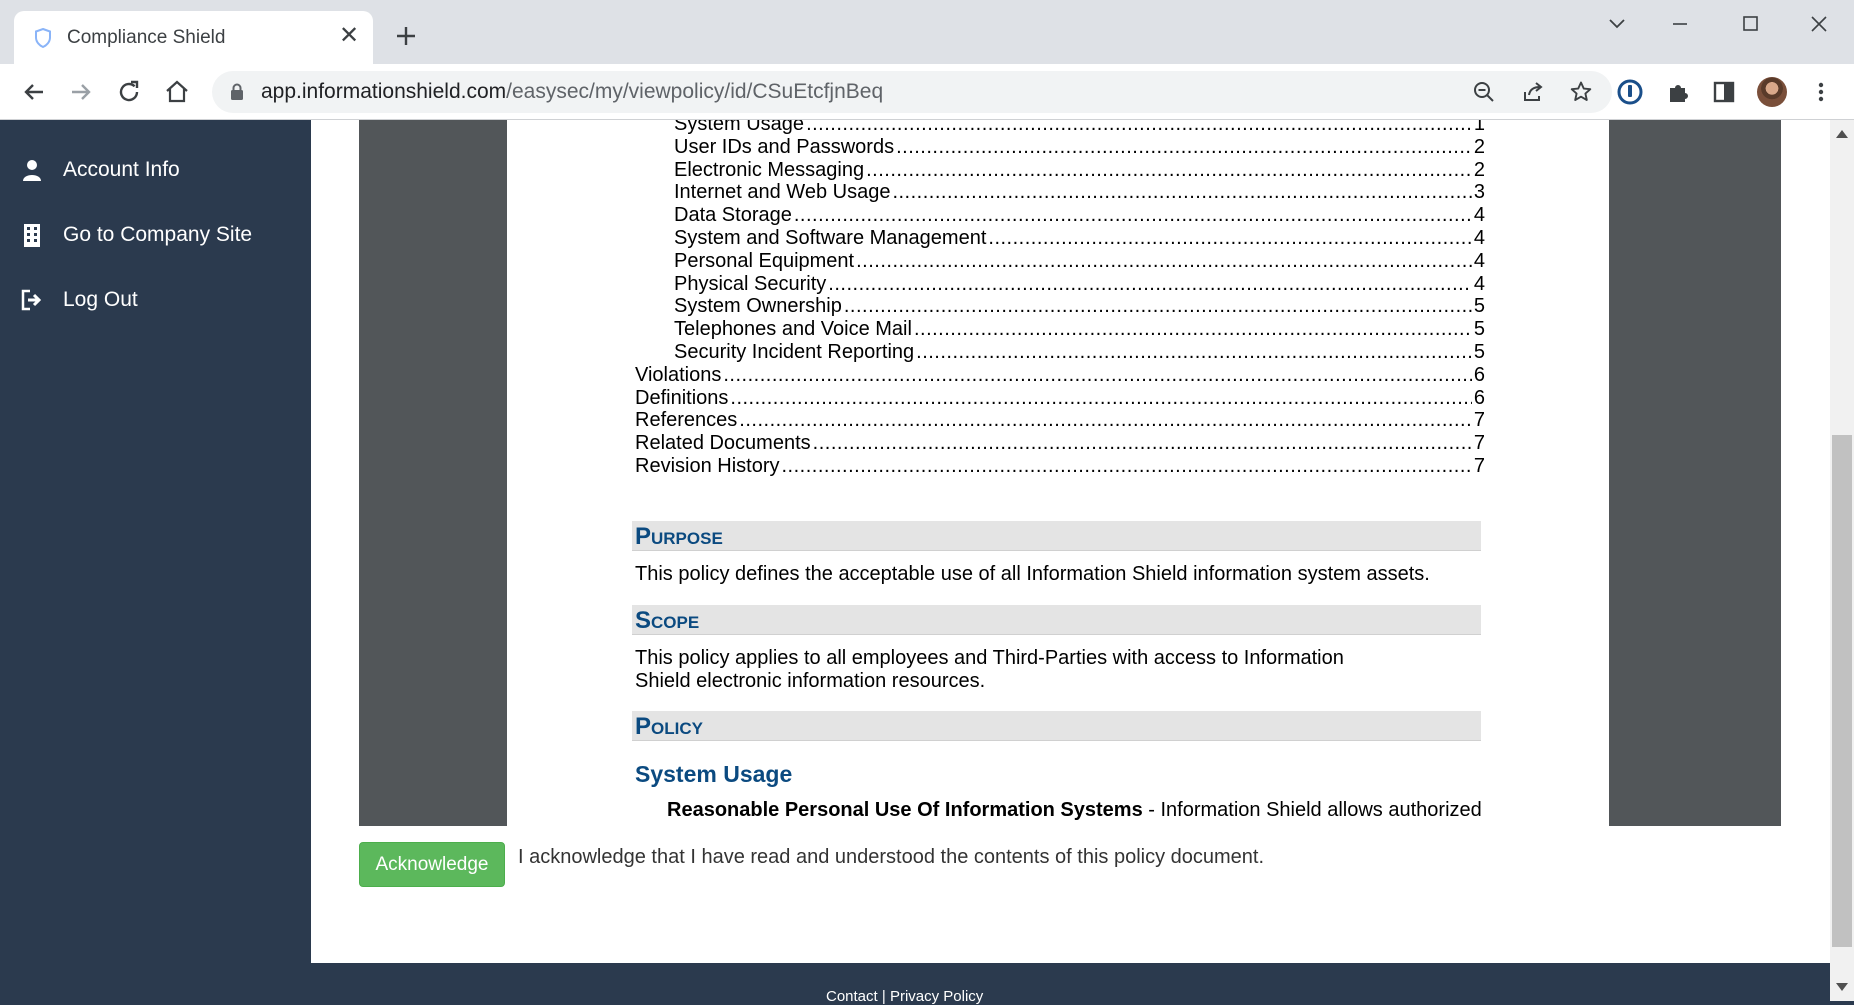  Describe the element at coordinates (406, 36) in the screenshot. I see `new-tab-icon` at that location.